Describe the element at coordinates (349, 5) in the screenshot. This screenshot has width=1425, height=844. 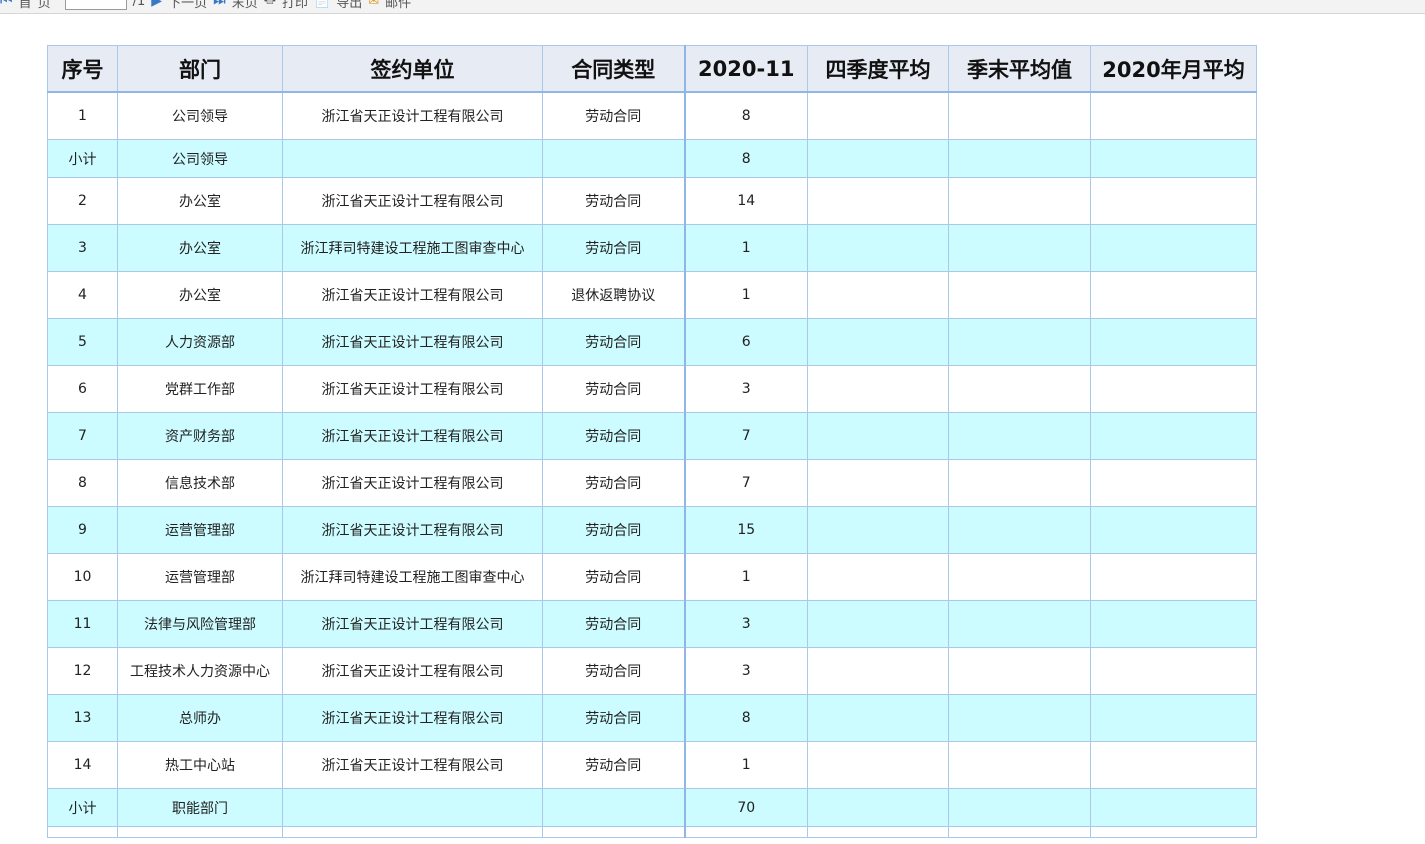
I see `export-label: 导出` at that location.